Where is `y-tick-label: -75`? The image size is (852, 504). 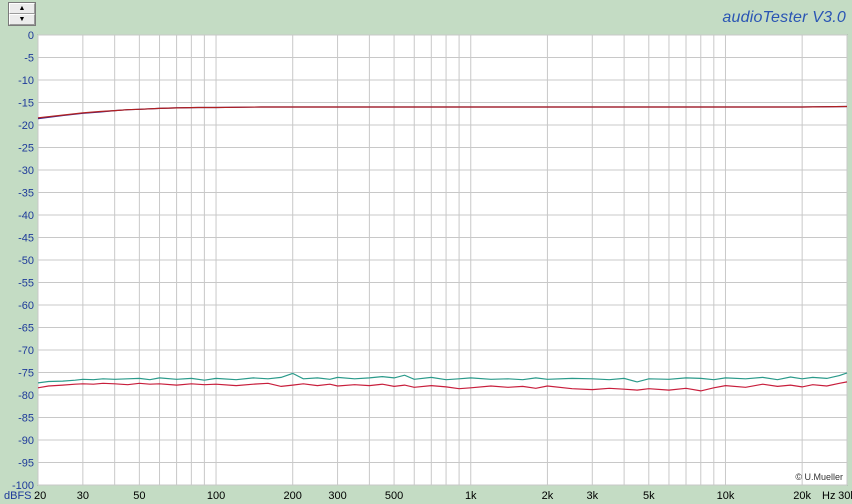
y-tick-label: -75 is located at coordinates (26, 374).